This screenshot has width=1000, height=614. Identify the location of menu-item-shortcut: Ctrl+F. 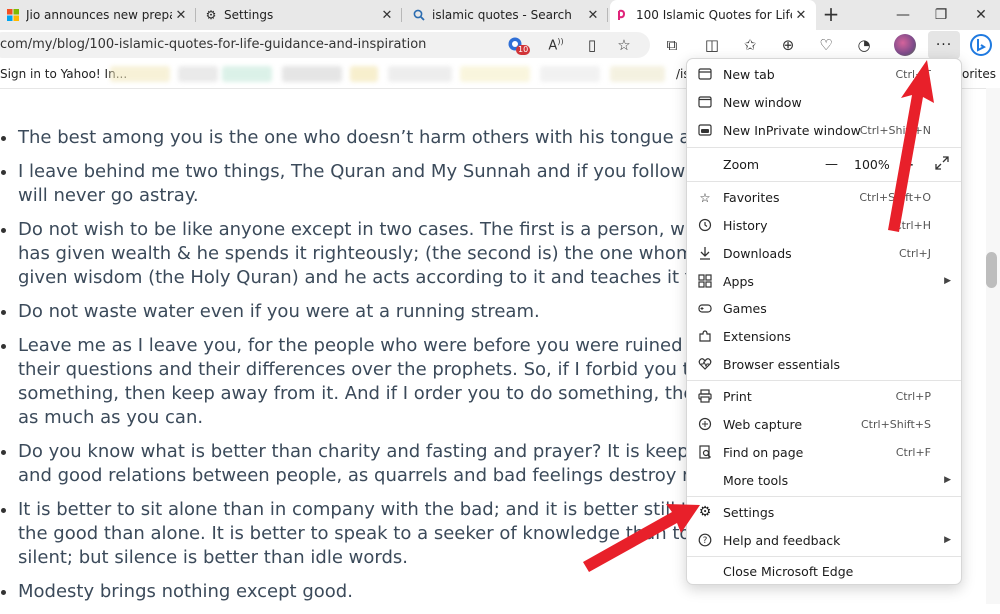
(913, 452).